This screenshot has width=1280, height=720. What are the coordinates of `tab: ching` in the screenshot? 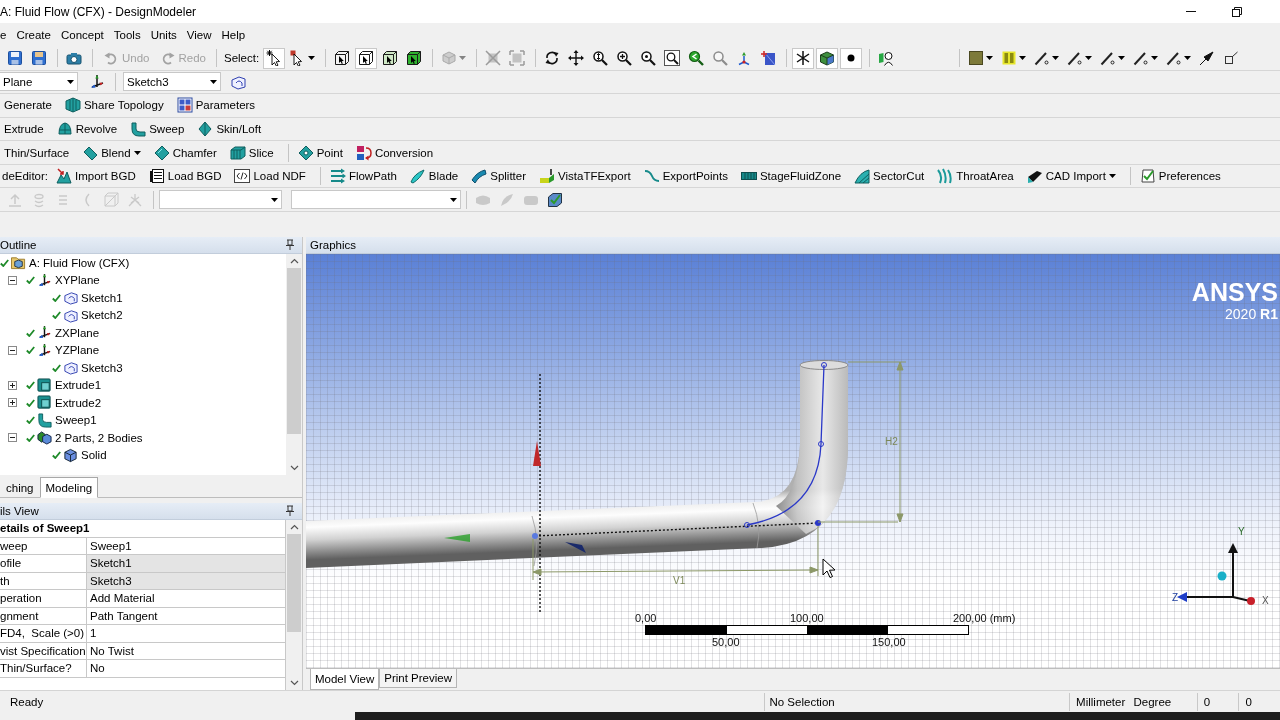 It's located at (20, 487).